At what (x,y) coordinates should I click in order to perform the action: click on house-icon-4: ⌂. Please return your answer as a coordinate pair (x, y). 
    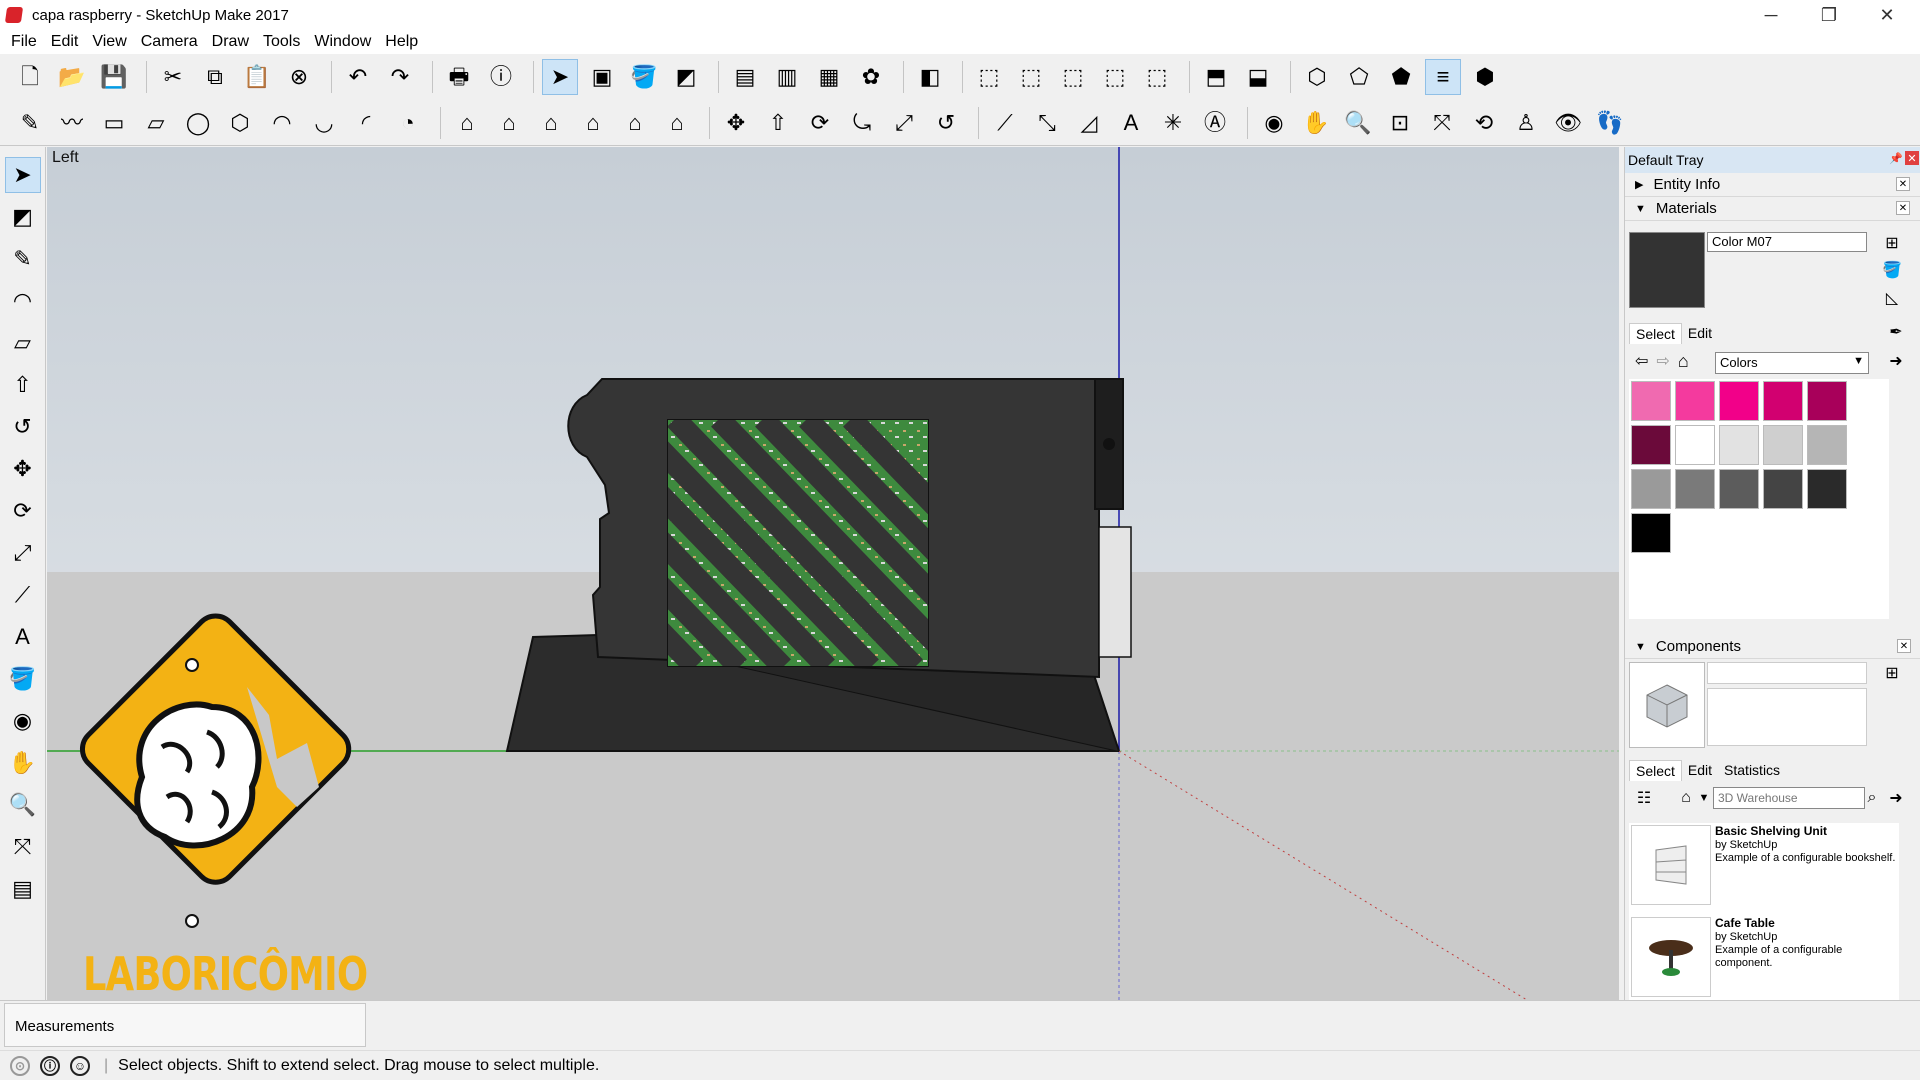
    Looking at the image, I should click on (593, 123).